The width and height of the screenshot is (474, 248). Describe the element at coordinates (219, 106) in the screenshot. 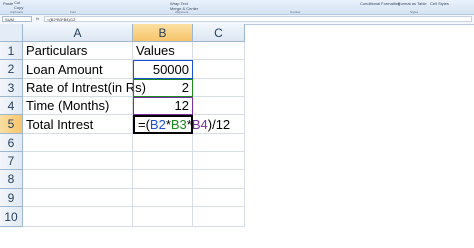

I see `cell-c4` at that location.